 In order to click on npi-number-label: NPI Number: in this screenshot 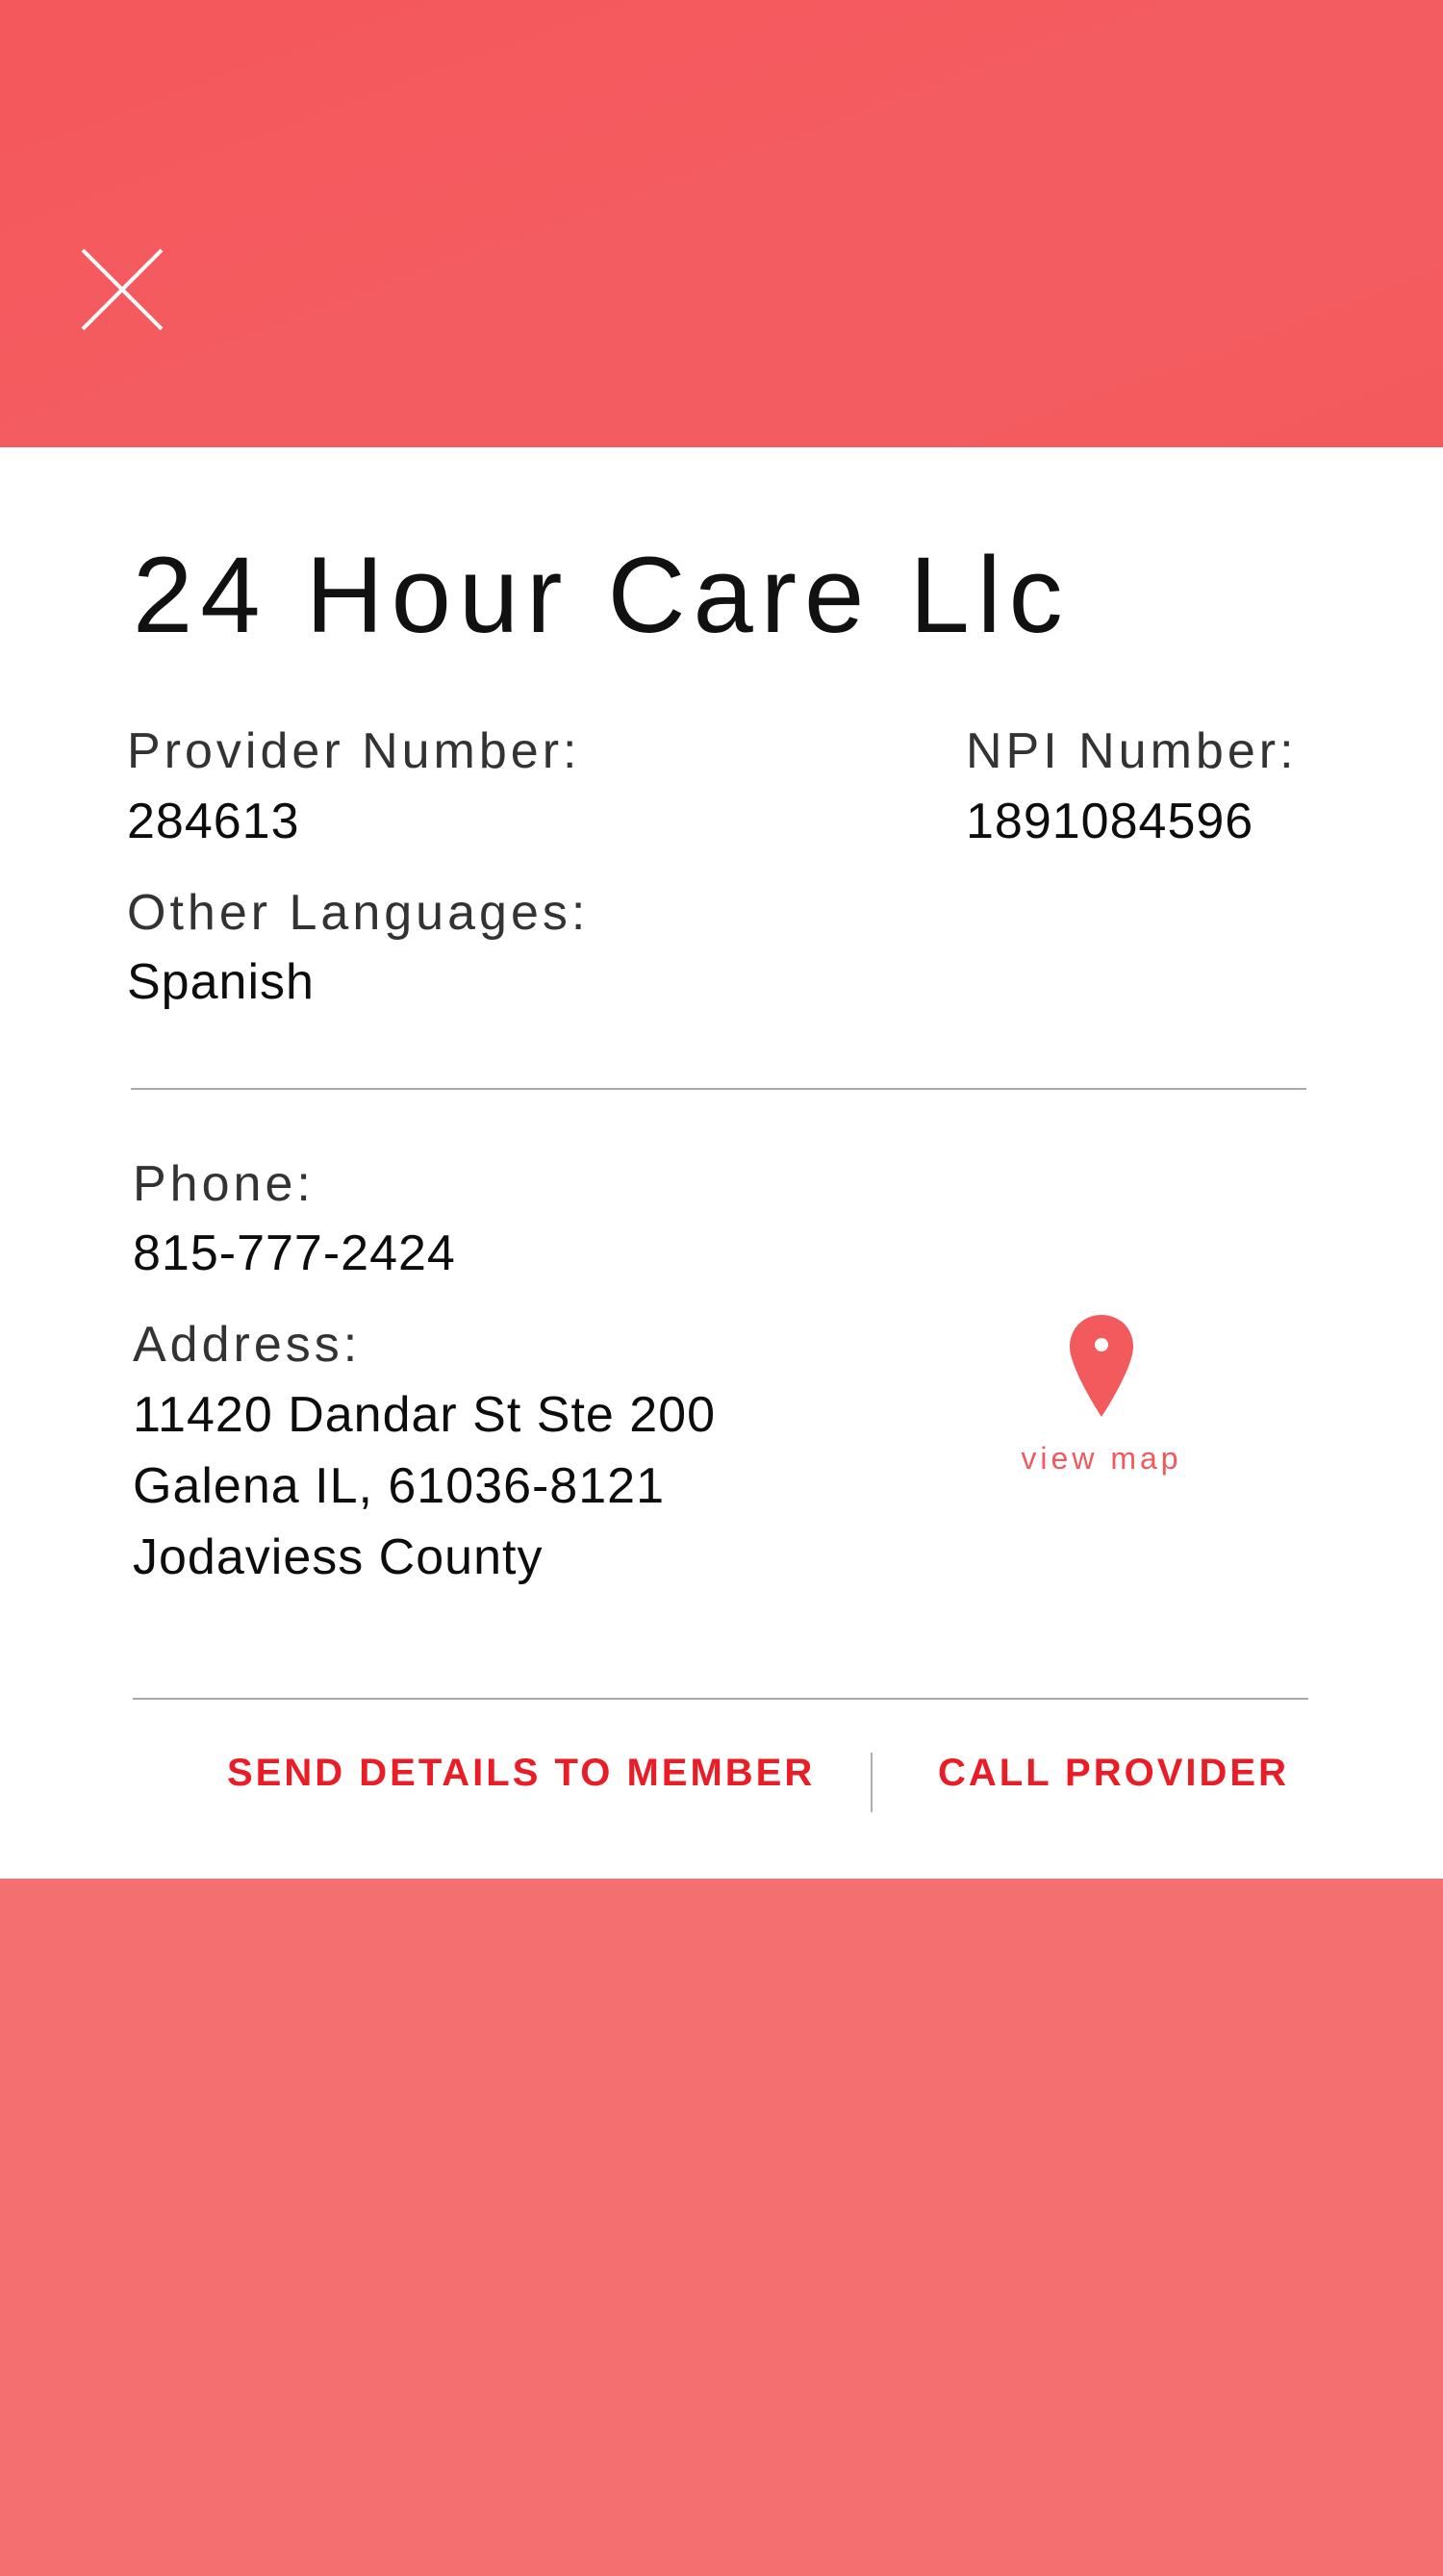, I will do `click(1132, 751)`.